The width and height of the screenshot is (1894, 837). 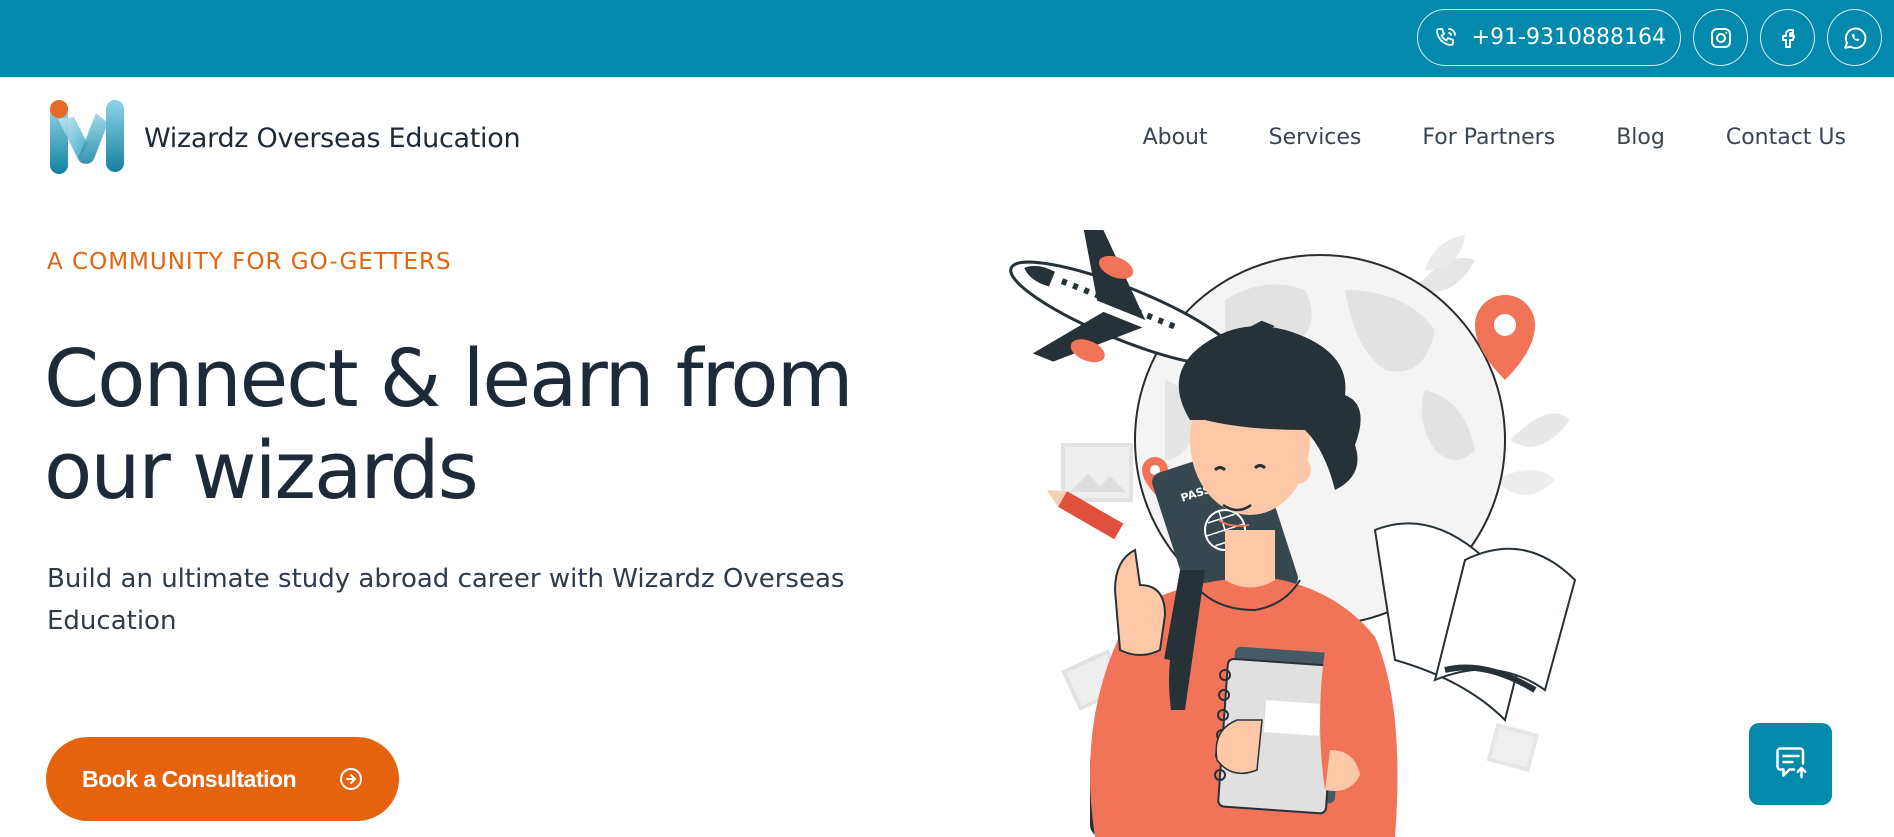 What do you see at coordinates (332, 138) in the screenshot?
I see `brand-name: Wizardz Overseas Education` at bounding box center [332, 138].